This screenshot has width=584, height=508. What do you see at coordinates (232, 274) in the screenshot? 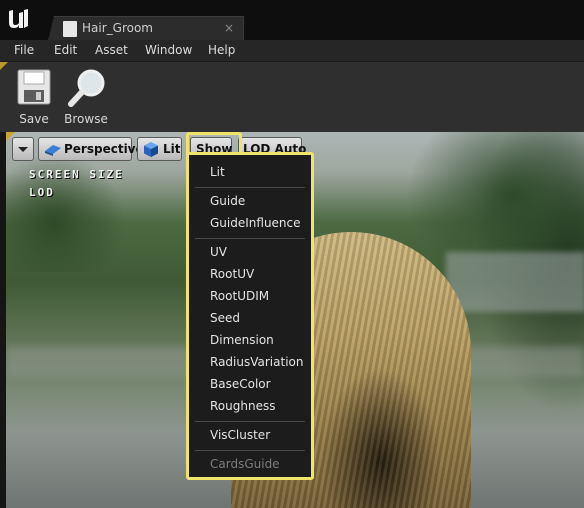
I see `menu-item-root-uv: RootUV` at bounding box center [232, 274].